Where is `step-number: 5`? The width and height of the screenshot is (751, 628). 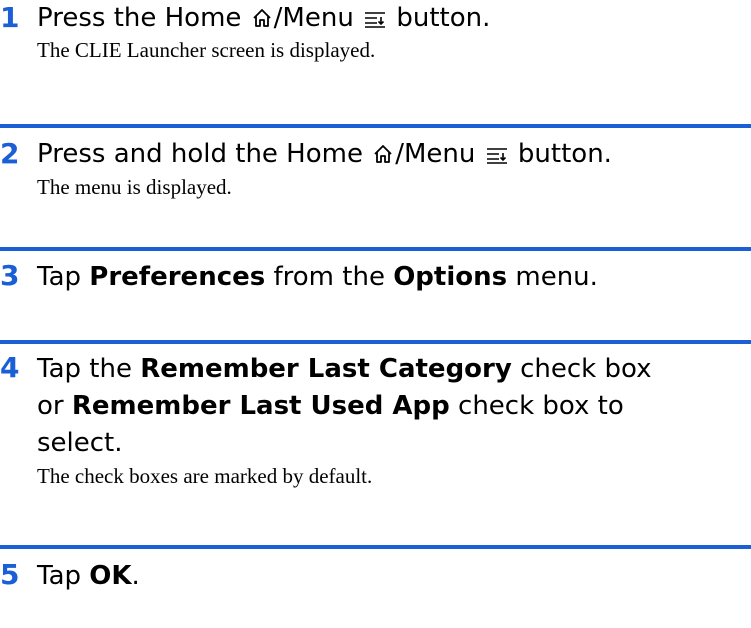 step-number: 5 is located at coordinates (10, 574).